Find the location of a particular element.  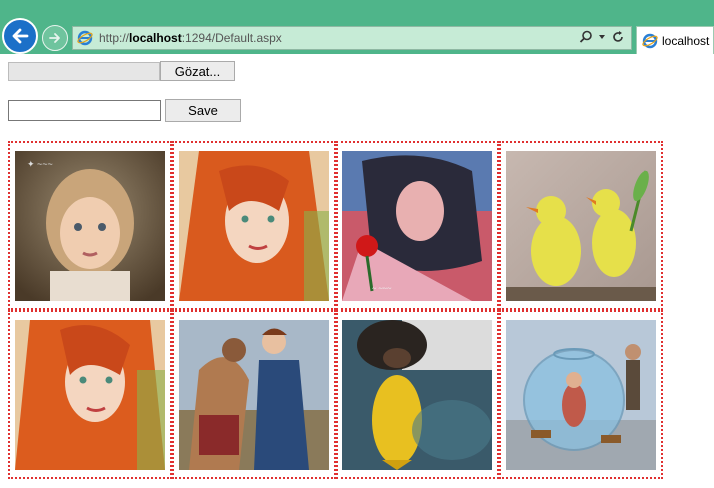

back-arrow-icon is located at coordinates (20, 36).